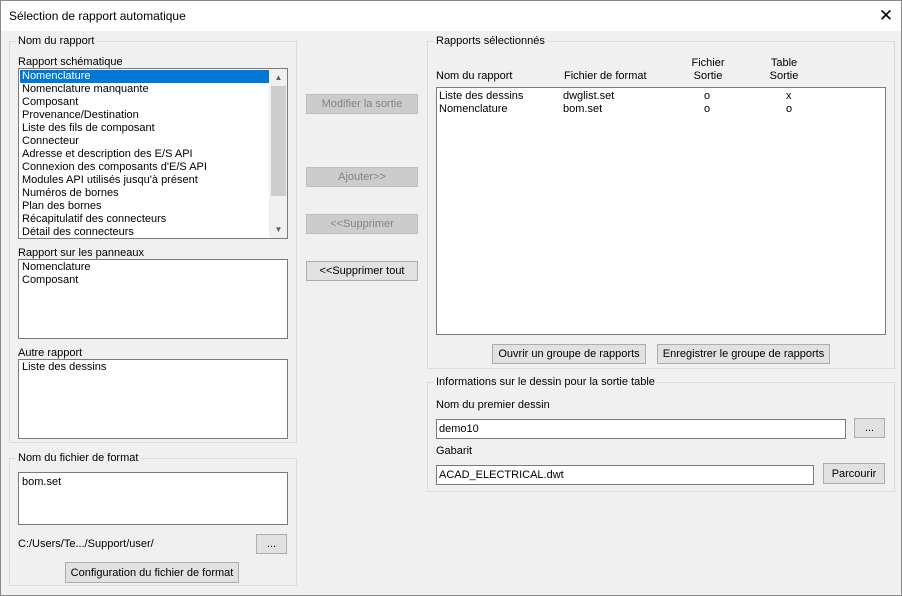 Image resolution: width=902 pixels, height=596 pixels. I want to click on col-header-table-output-line2: Sortie, so click(784, 76).